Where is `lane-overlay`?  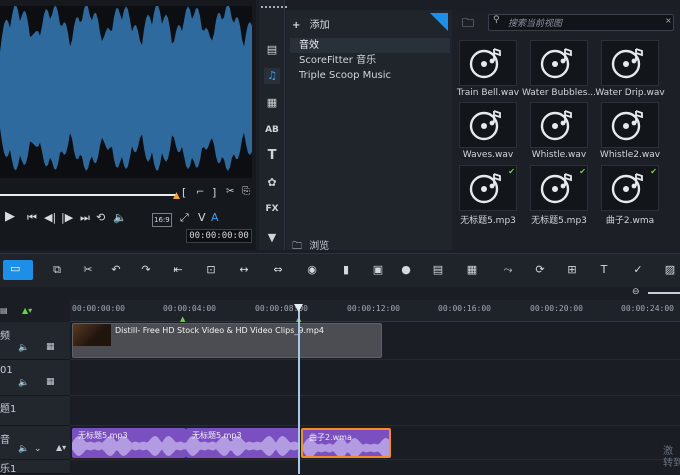
lane-overlay is located at coordinates (375, 378).